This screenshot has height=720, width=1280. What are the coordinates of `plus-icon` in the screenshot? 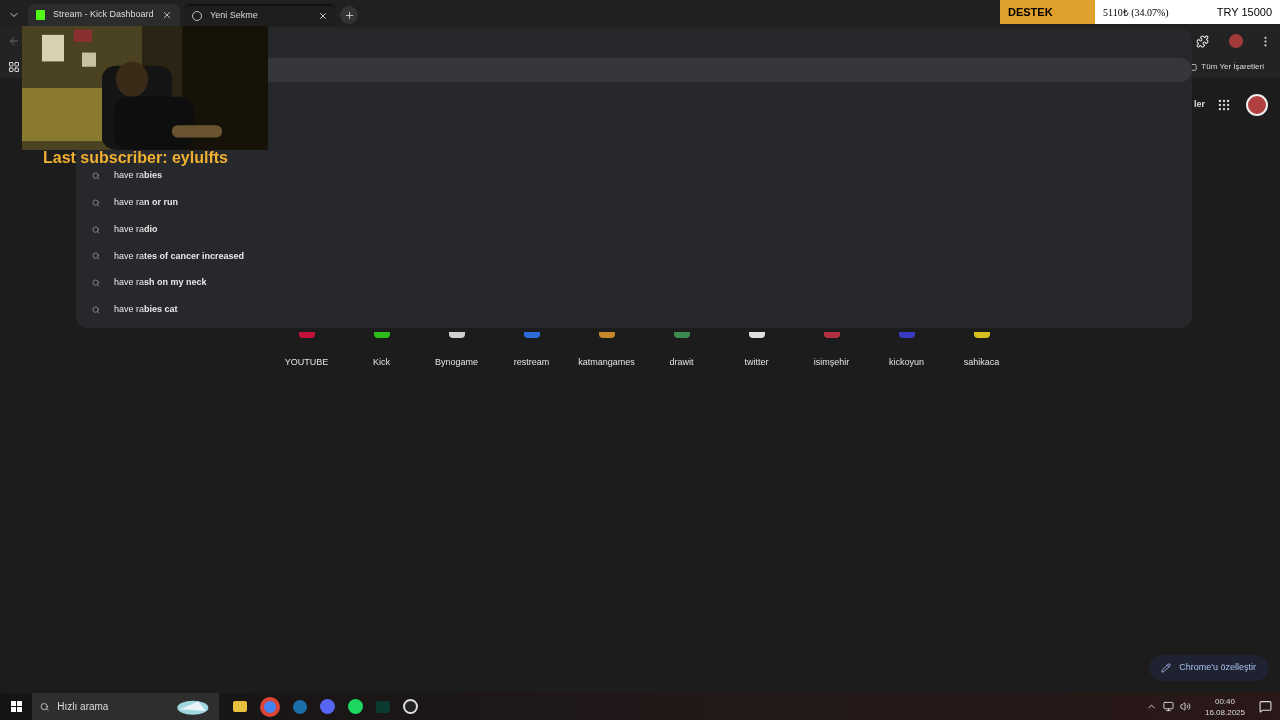 It's located at (349, 15).